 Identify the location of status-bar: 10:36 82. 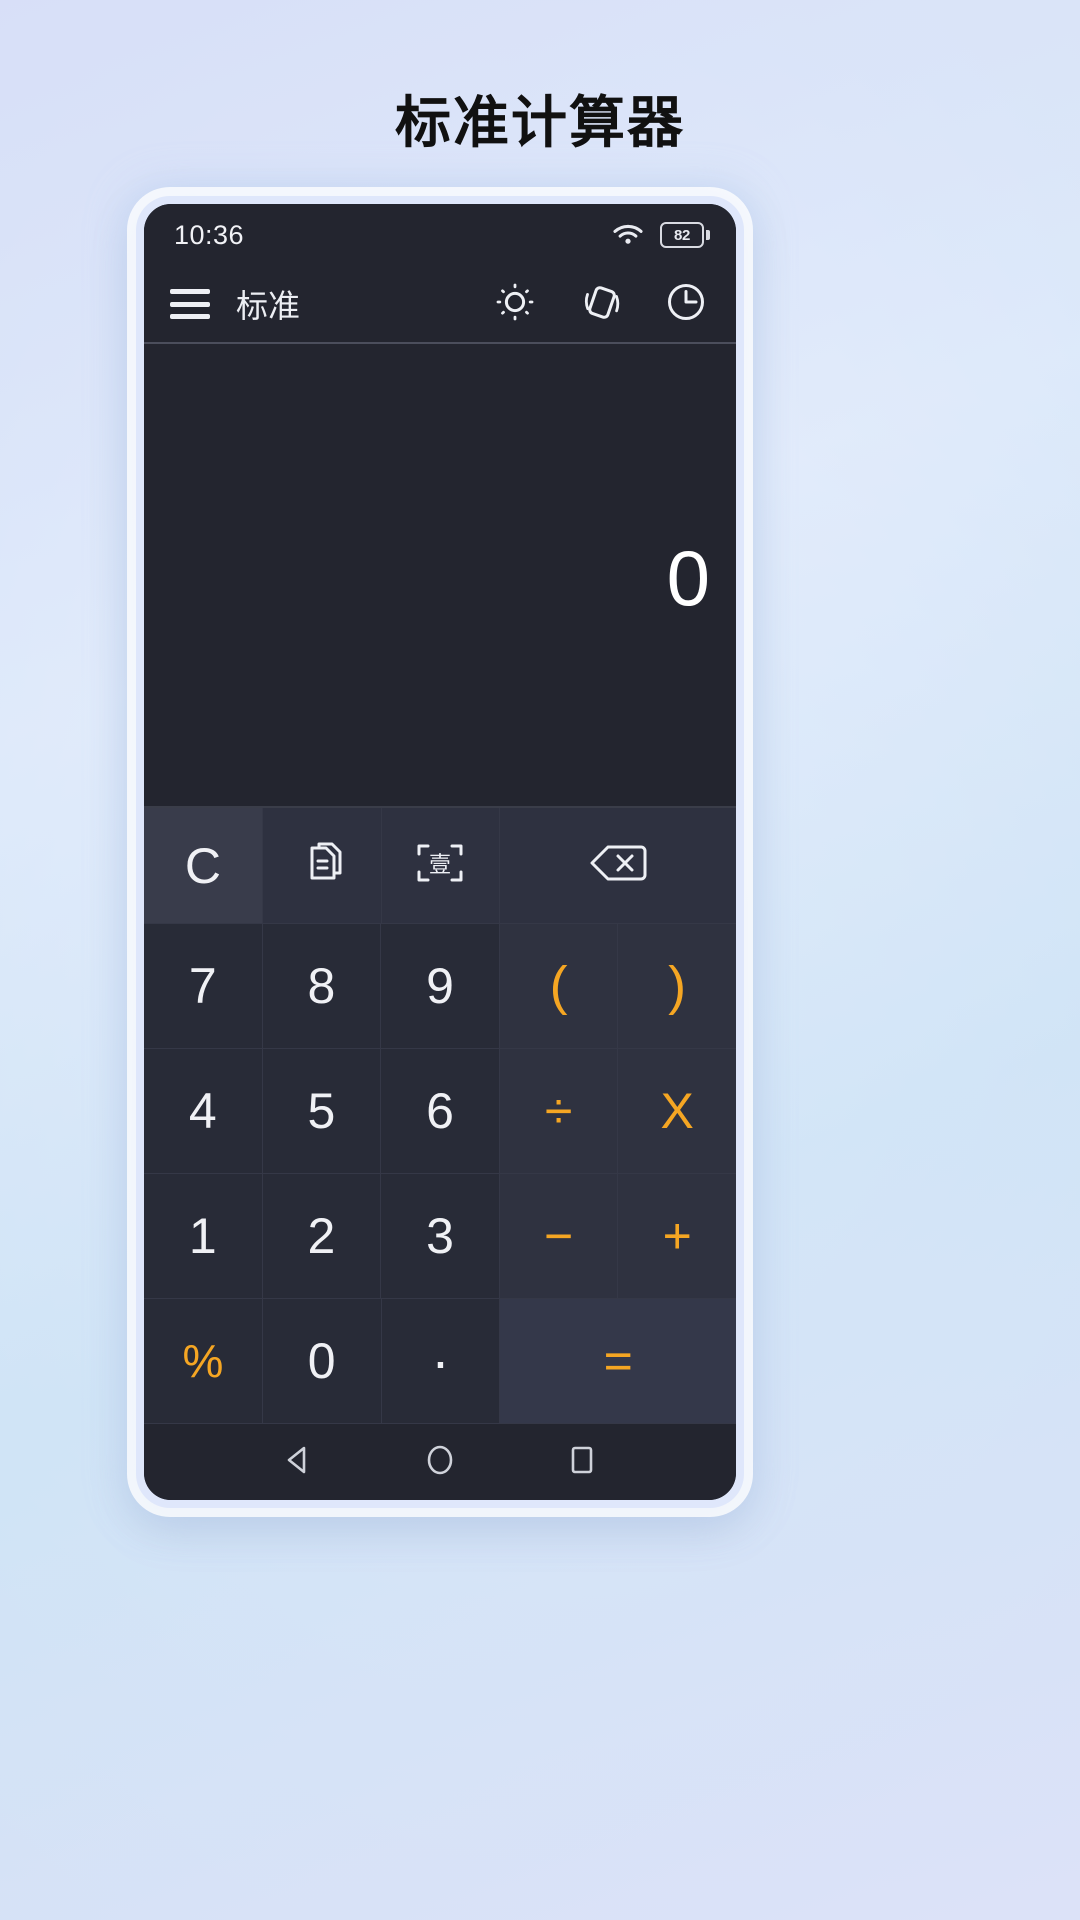
(440, 235).